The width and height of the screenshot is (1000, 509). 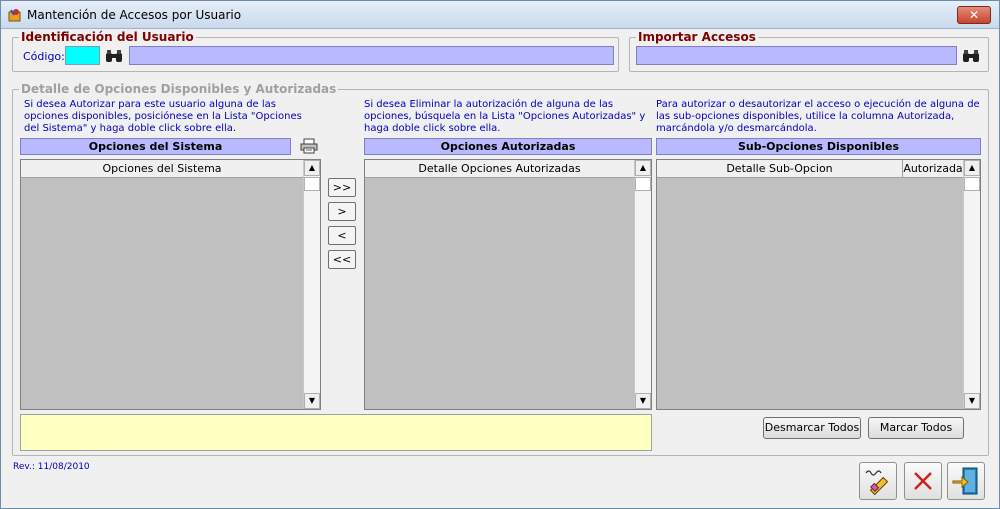 I want to click on identificacion-group: Identificación del Usuario Código:, so click(x=315, y=51).